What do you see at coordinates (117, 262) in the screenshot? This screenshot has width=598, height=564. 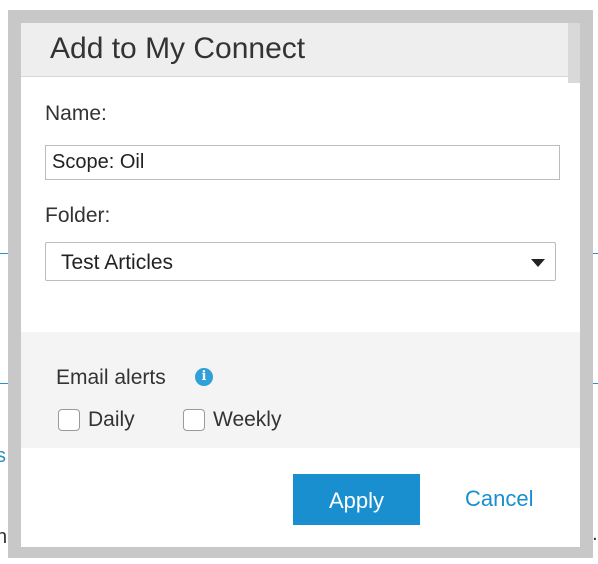 I see `folder-select-value: Test Articles` at bounding box center [117, 262].